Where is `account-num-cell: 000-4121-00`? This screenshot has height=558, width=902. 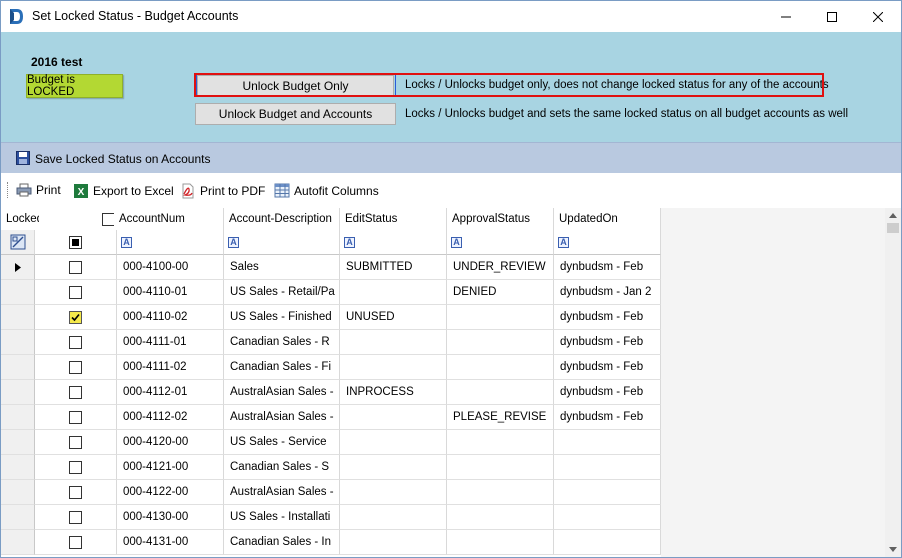 account-num-cell: 000-4121-00 is located at coordinates (170, 467).